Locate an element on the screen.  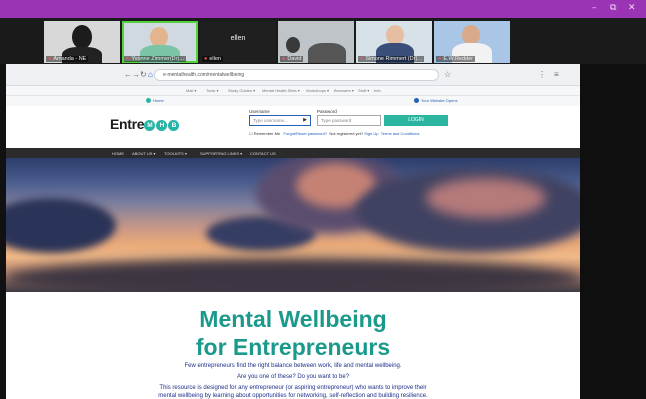
participant-name: ● Amanda - NE is located at coordinates (67, 59).